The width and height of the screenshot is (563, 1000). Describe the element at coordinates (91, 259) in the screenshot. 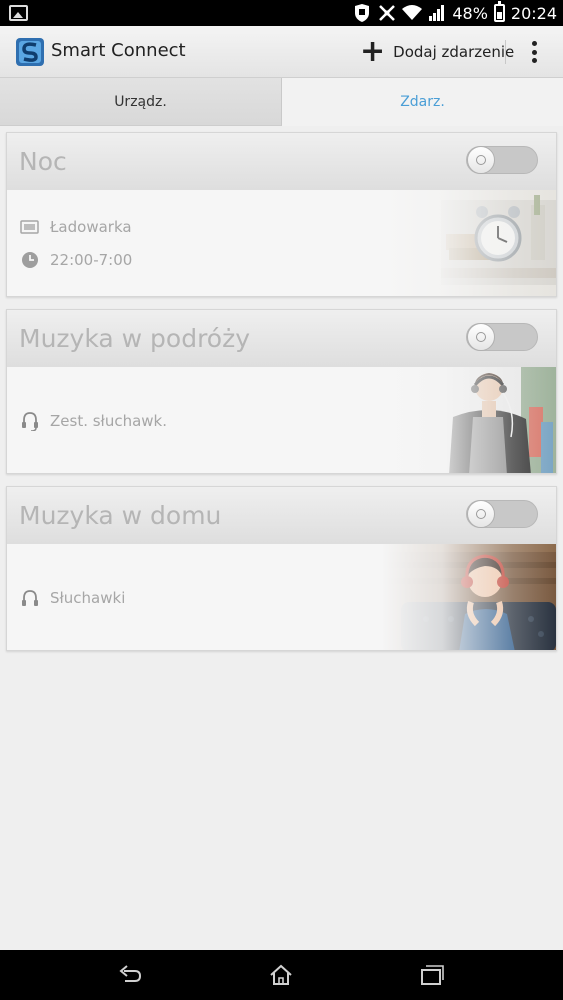

I see `event-condition-text: 22:00-7:00` at that location.